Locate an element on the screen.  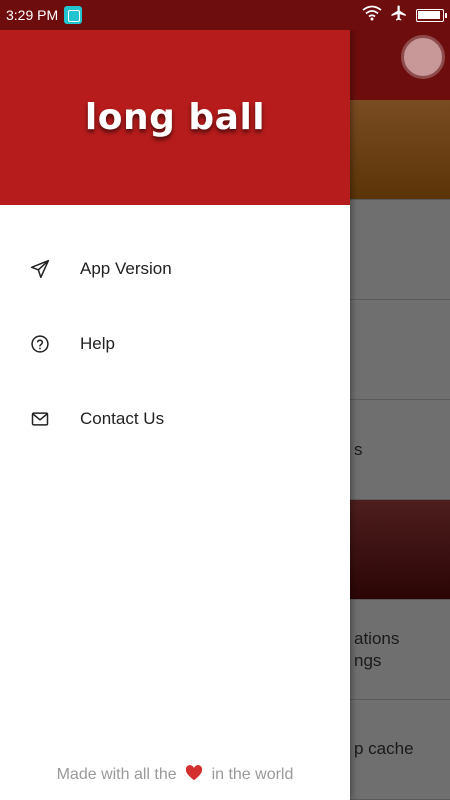
status-bar: 3:29 PM is located at coordinates (225, 15).